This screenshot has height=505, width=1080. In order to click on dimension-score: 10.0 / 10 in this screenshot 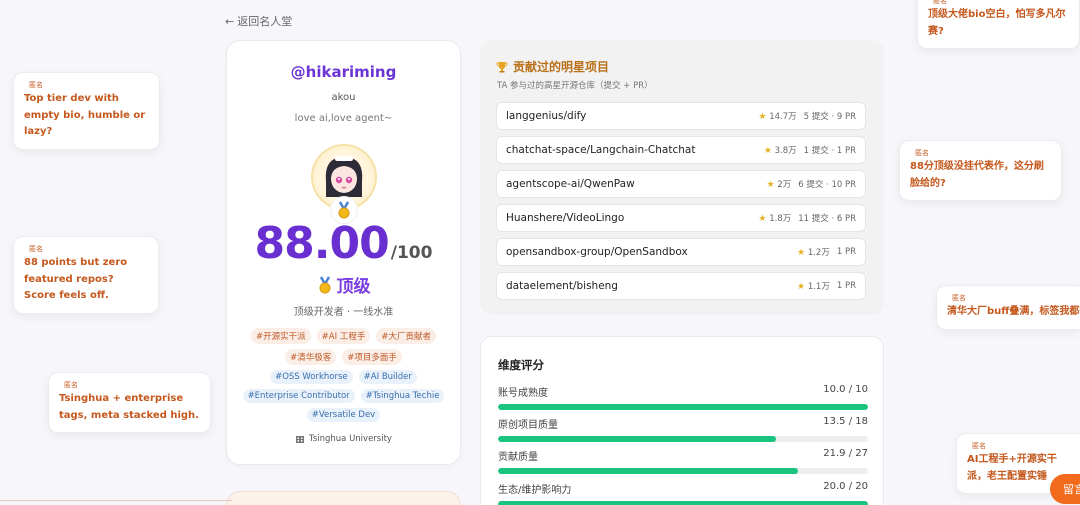, I will do `click(845, 389)`.